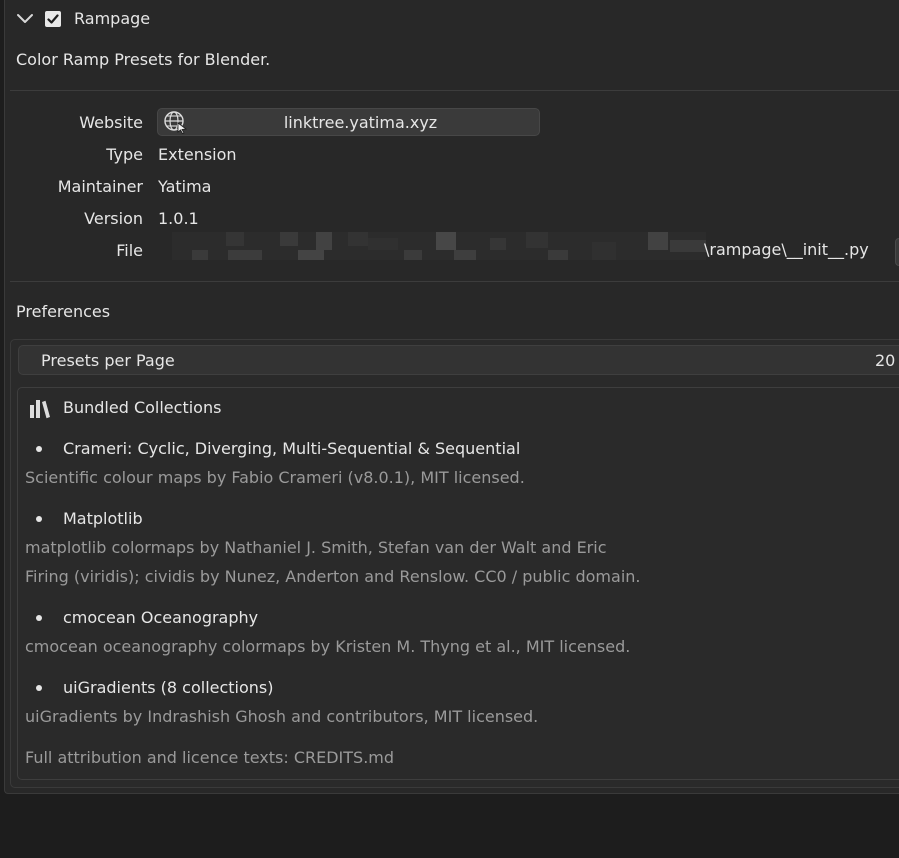 The width and height of the screenshot is (899, 858). What do you see at coordinates (458, 360) in the screenshot?
I see `presets-per-page-field: Presets per Page 20` at bounding box center [458, 360].